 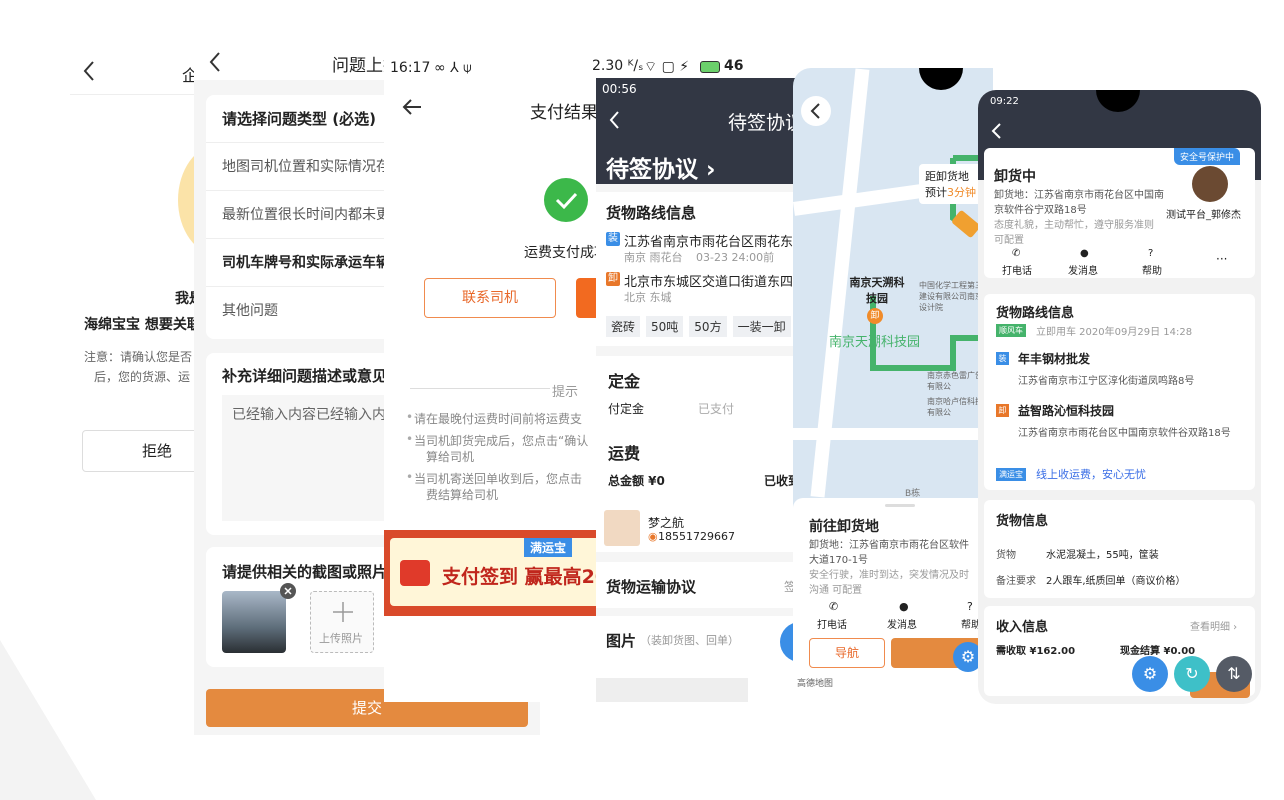 What do you see at coordinates (710, 242) in the screenshot?
I see `load-address: 江苏省南京市雨花台区雨花东路` at bounding box center [710, 242].